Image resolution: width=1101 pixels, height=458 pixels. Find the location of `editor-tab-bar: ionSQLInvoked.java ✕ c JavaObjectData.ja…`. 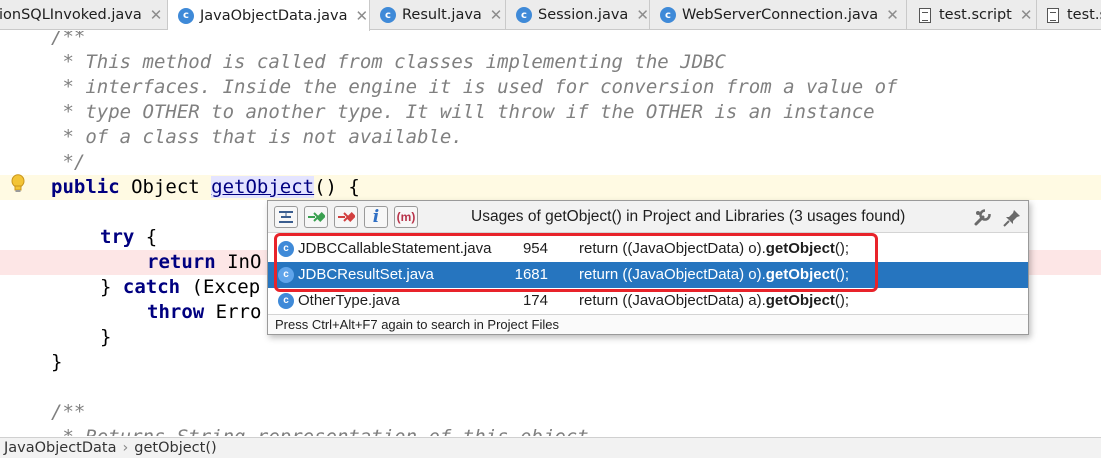

editor-tab-bar: ionSQLInvoked.java ✕ c JavaObjectData.ja… is located at coordinates (550, 15).